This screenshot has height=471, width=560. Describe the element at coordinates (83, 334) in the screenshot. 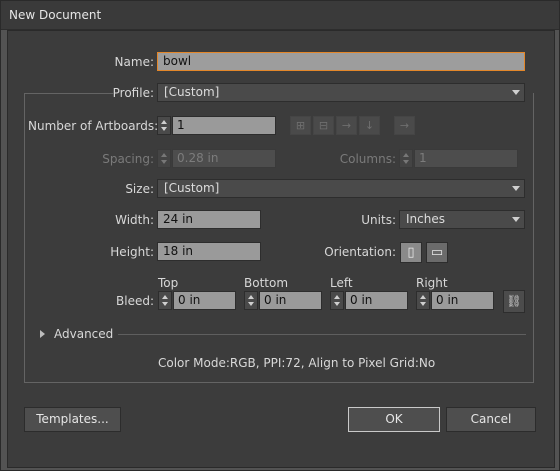

I see `advanced-toggle: Advanced` at that location.